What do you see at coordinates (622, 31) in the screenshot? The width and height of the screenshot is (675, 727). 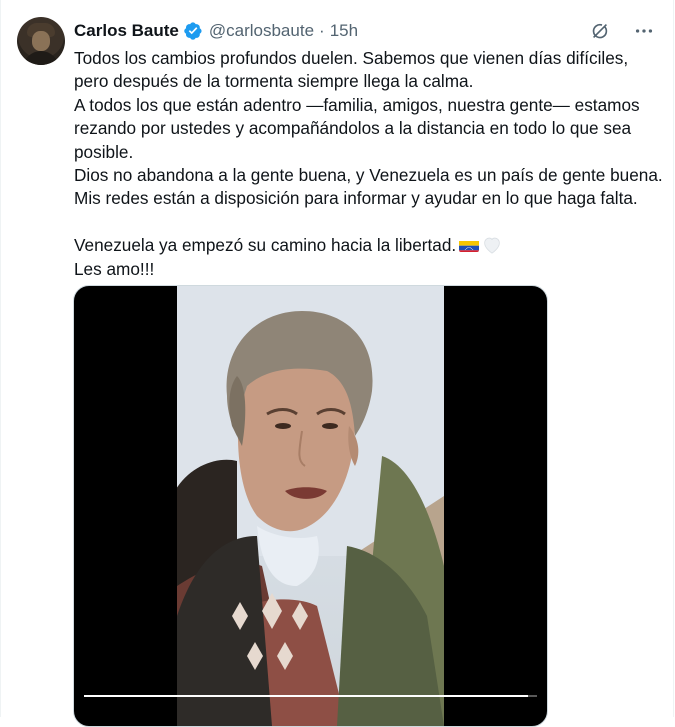 I see `tweet-actions-top` at bounding box center [622, 31].